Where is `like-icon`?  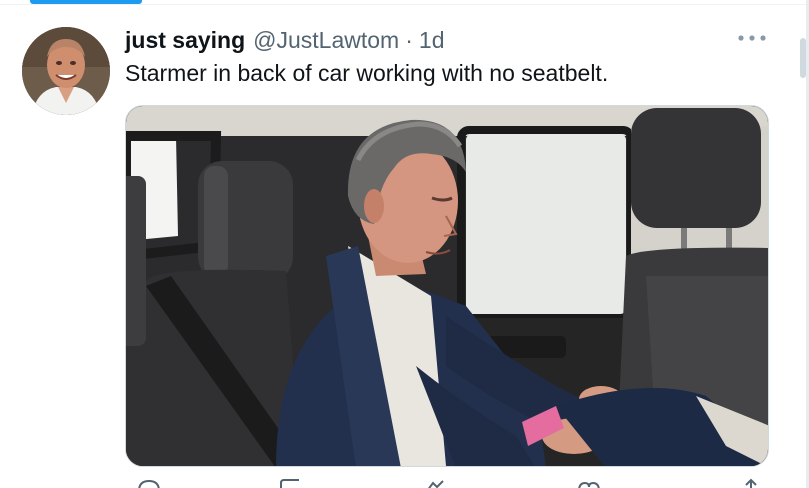 like-icon is located at coordinates (589, 482).